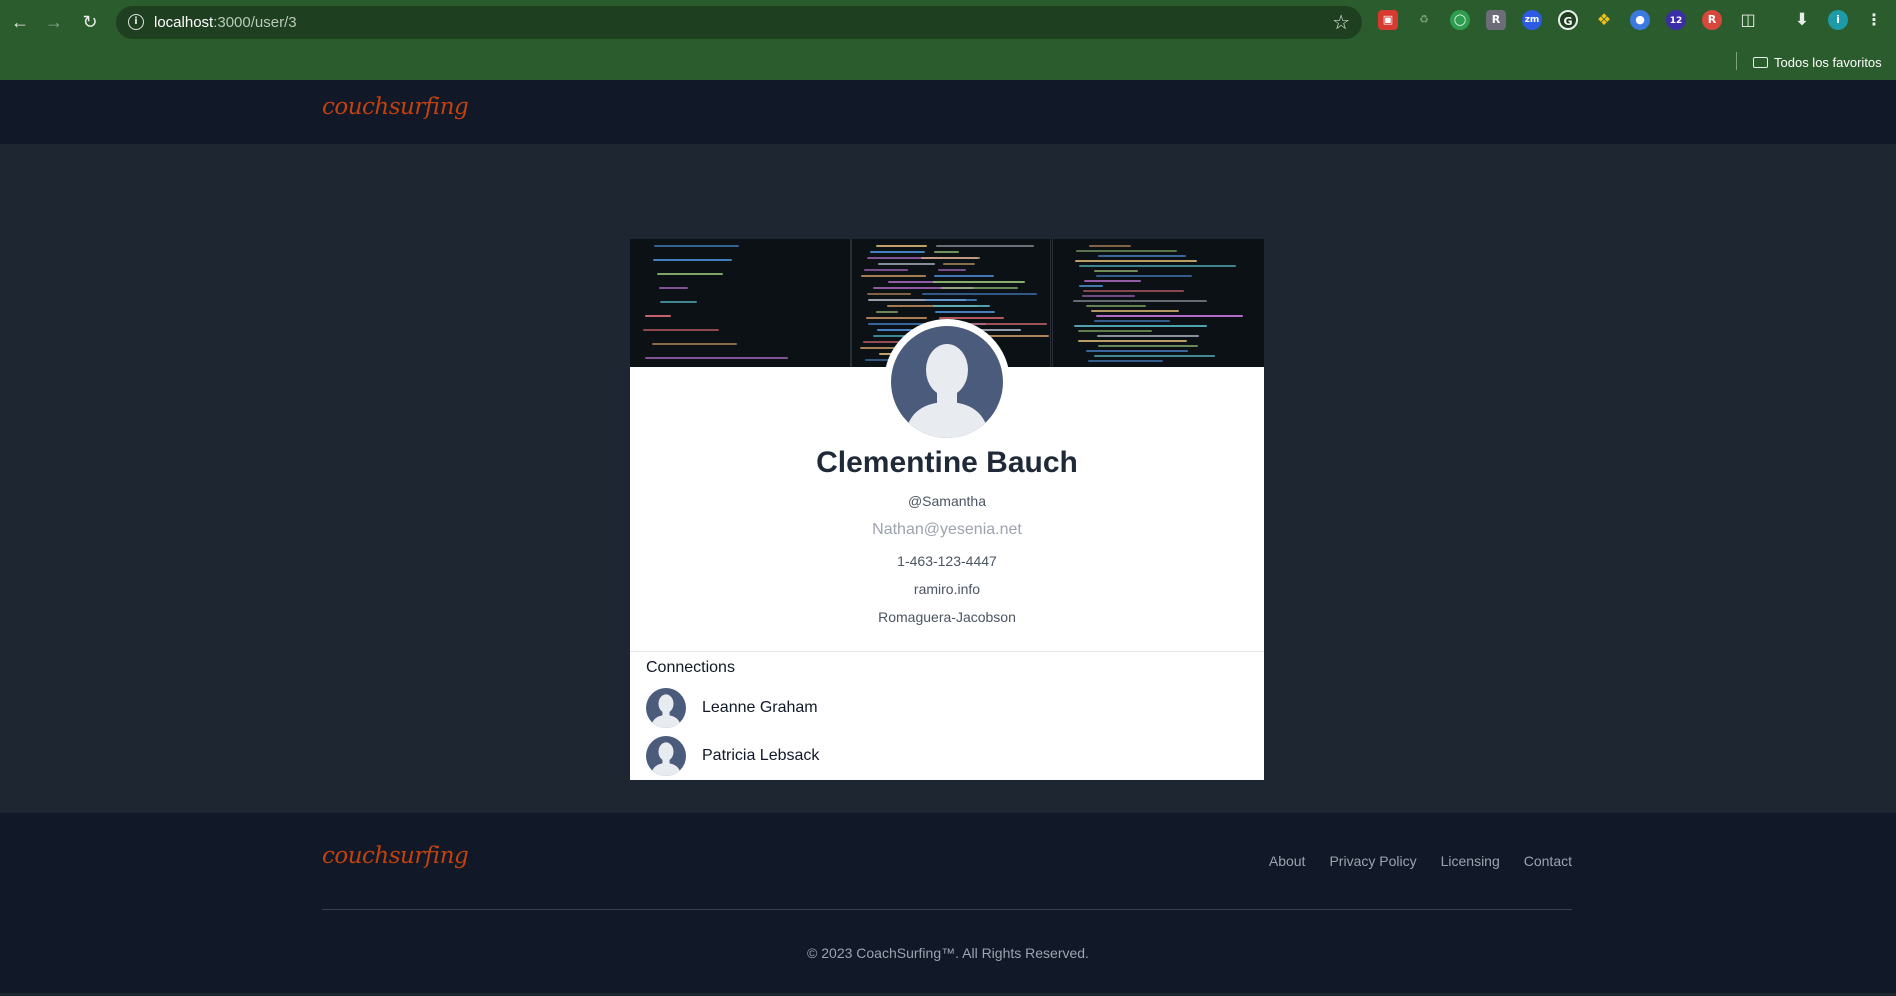 Image resolution: width=1896 pixels, height=996 pixels. I want to click on url-path: :3000/user/3, so click(255, 22).